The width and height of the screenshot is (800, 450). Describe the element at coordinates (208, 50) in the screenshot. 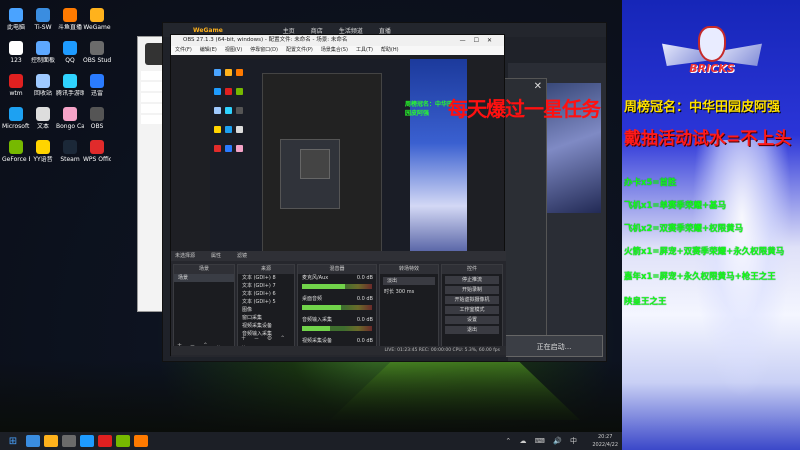

I see `menu-edit: 编辑(E)` at that location.